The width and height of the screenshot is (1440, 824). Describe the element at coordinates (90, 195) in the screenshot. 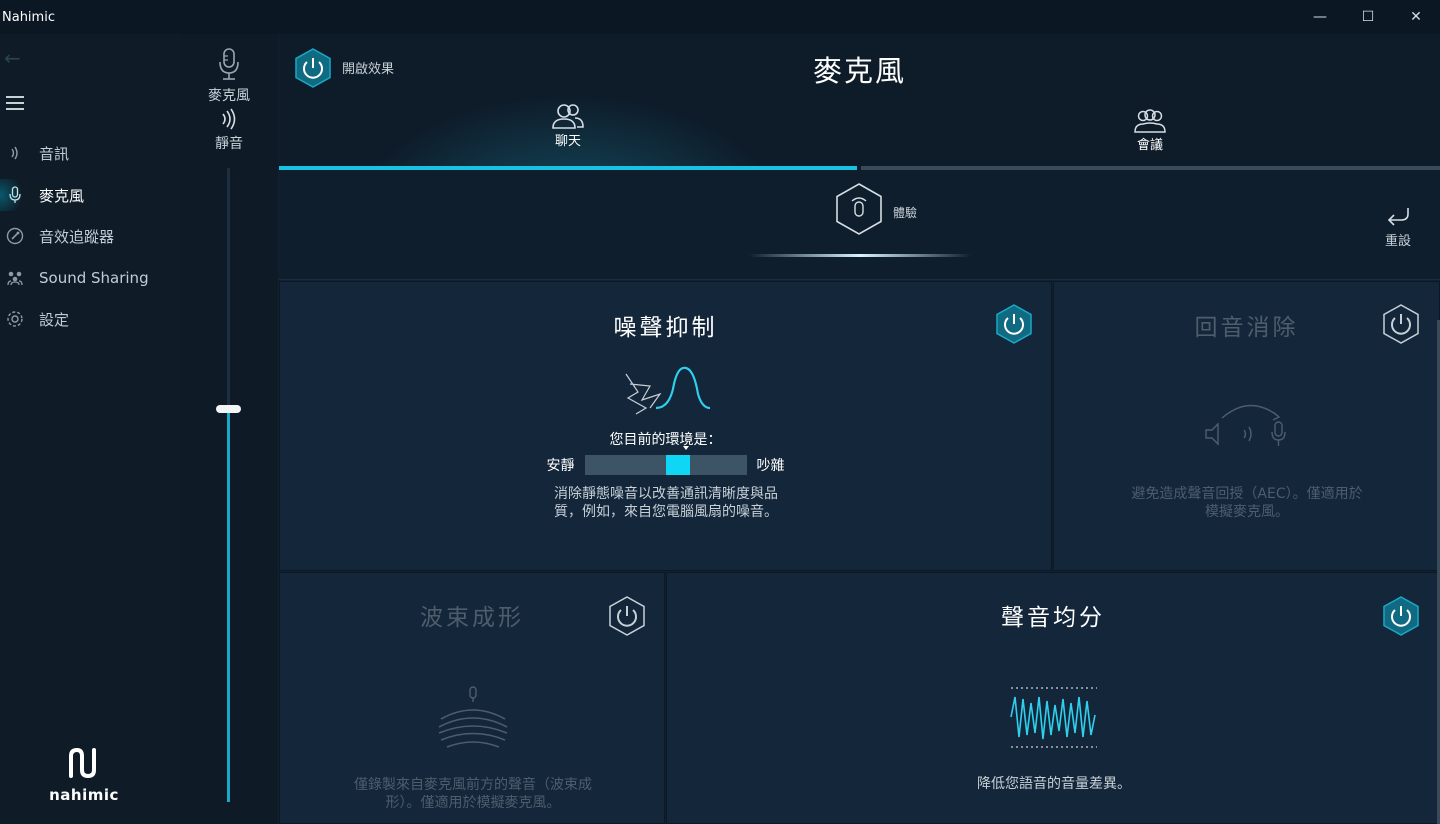

I see `sidebar-item-microphone: 麥克風` at that location.